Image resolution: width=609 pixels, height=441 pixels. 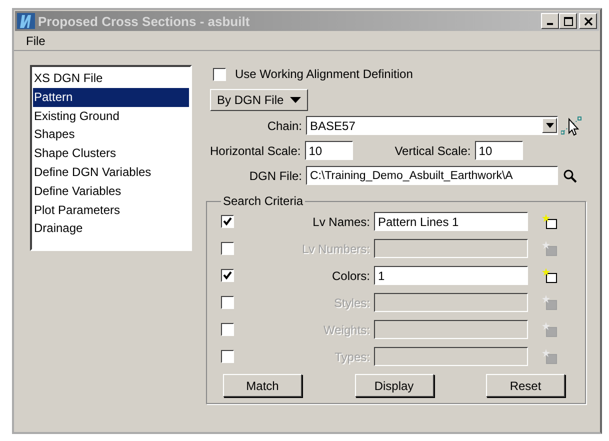 I want to click on field-label: DGN File:, so click(x=275, y=175).